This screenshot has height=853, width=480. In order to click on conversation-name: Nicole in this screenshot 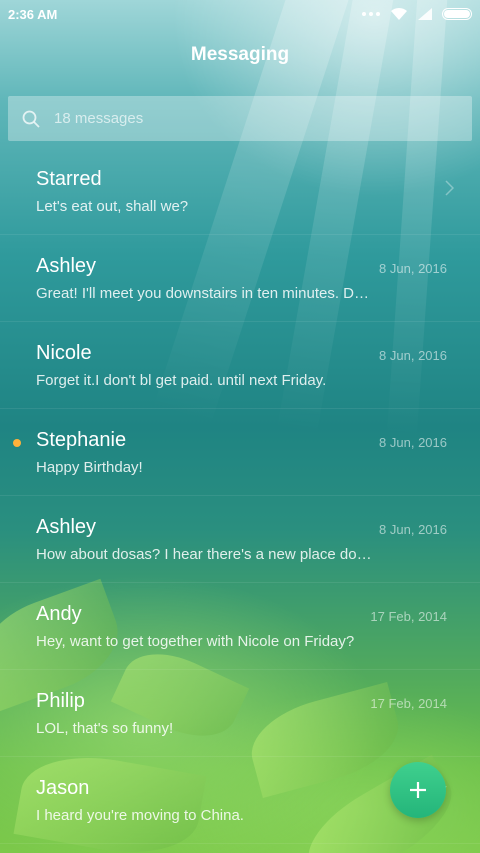, I will do `click(64, 353)`.